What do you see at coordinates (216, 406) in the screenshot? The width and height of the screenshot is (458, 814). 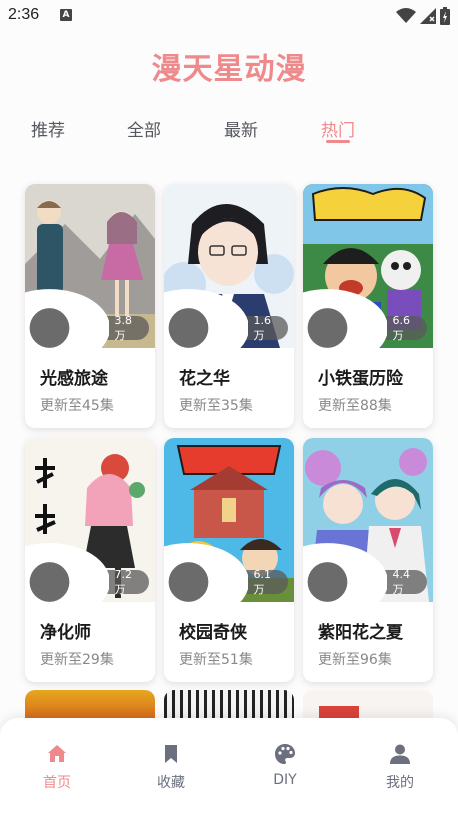 I see `comic-episodes: 更新至35集` at bounding box center [216, 406].